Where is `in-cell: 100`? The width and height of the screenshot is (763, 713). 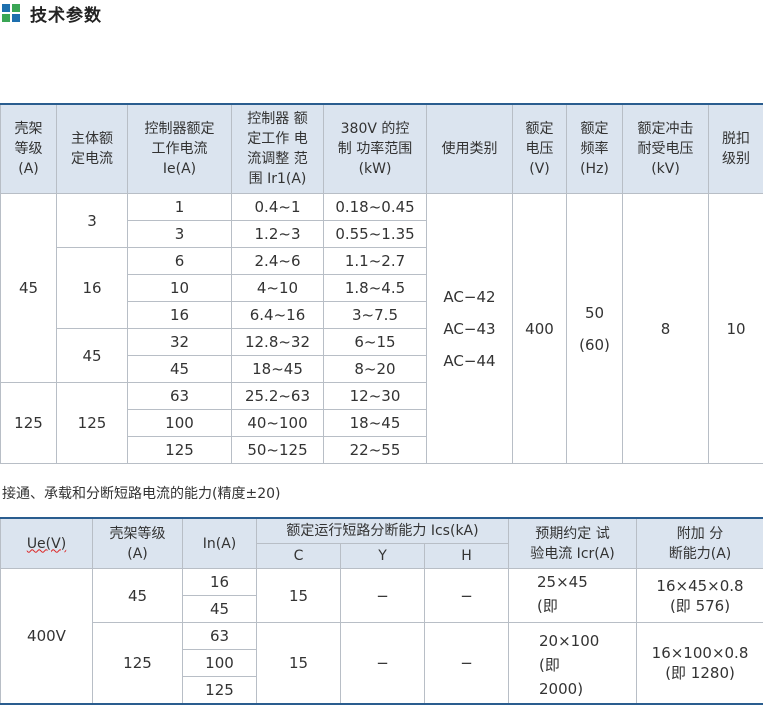 in-cell: 100 is located at coordinates (219, 663).